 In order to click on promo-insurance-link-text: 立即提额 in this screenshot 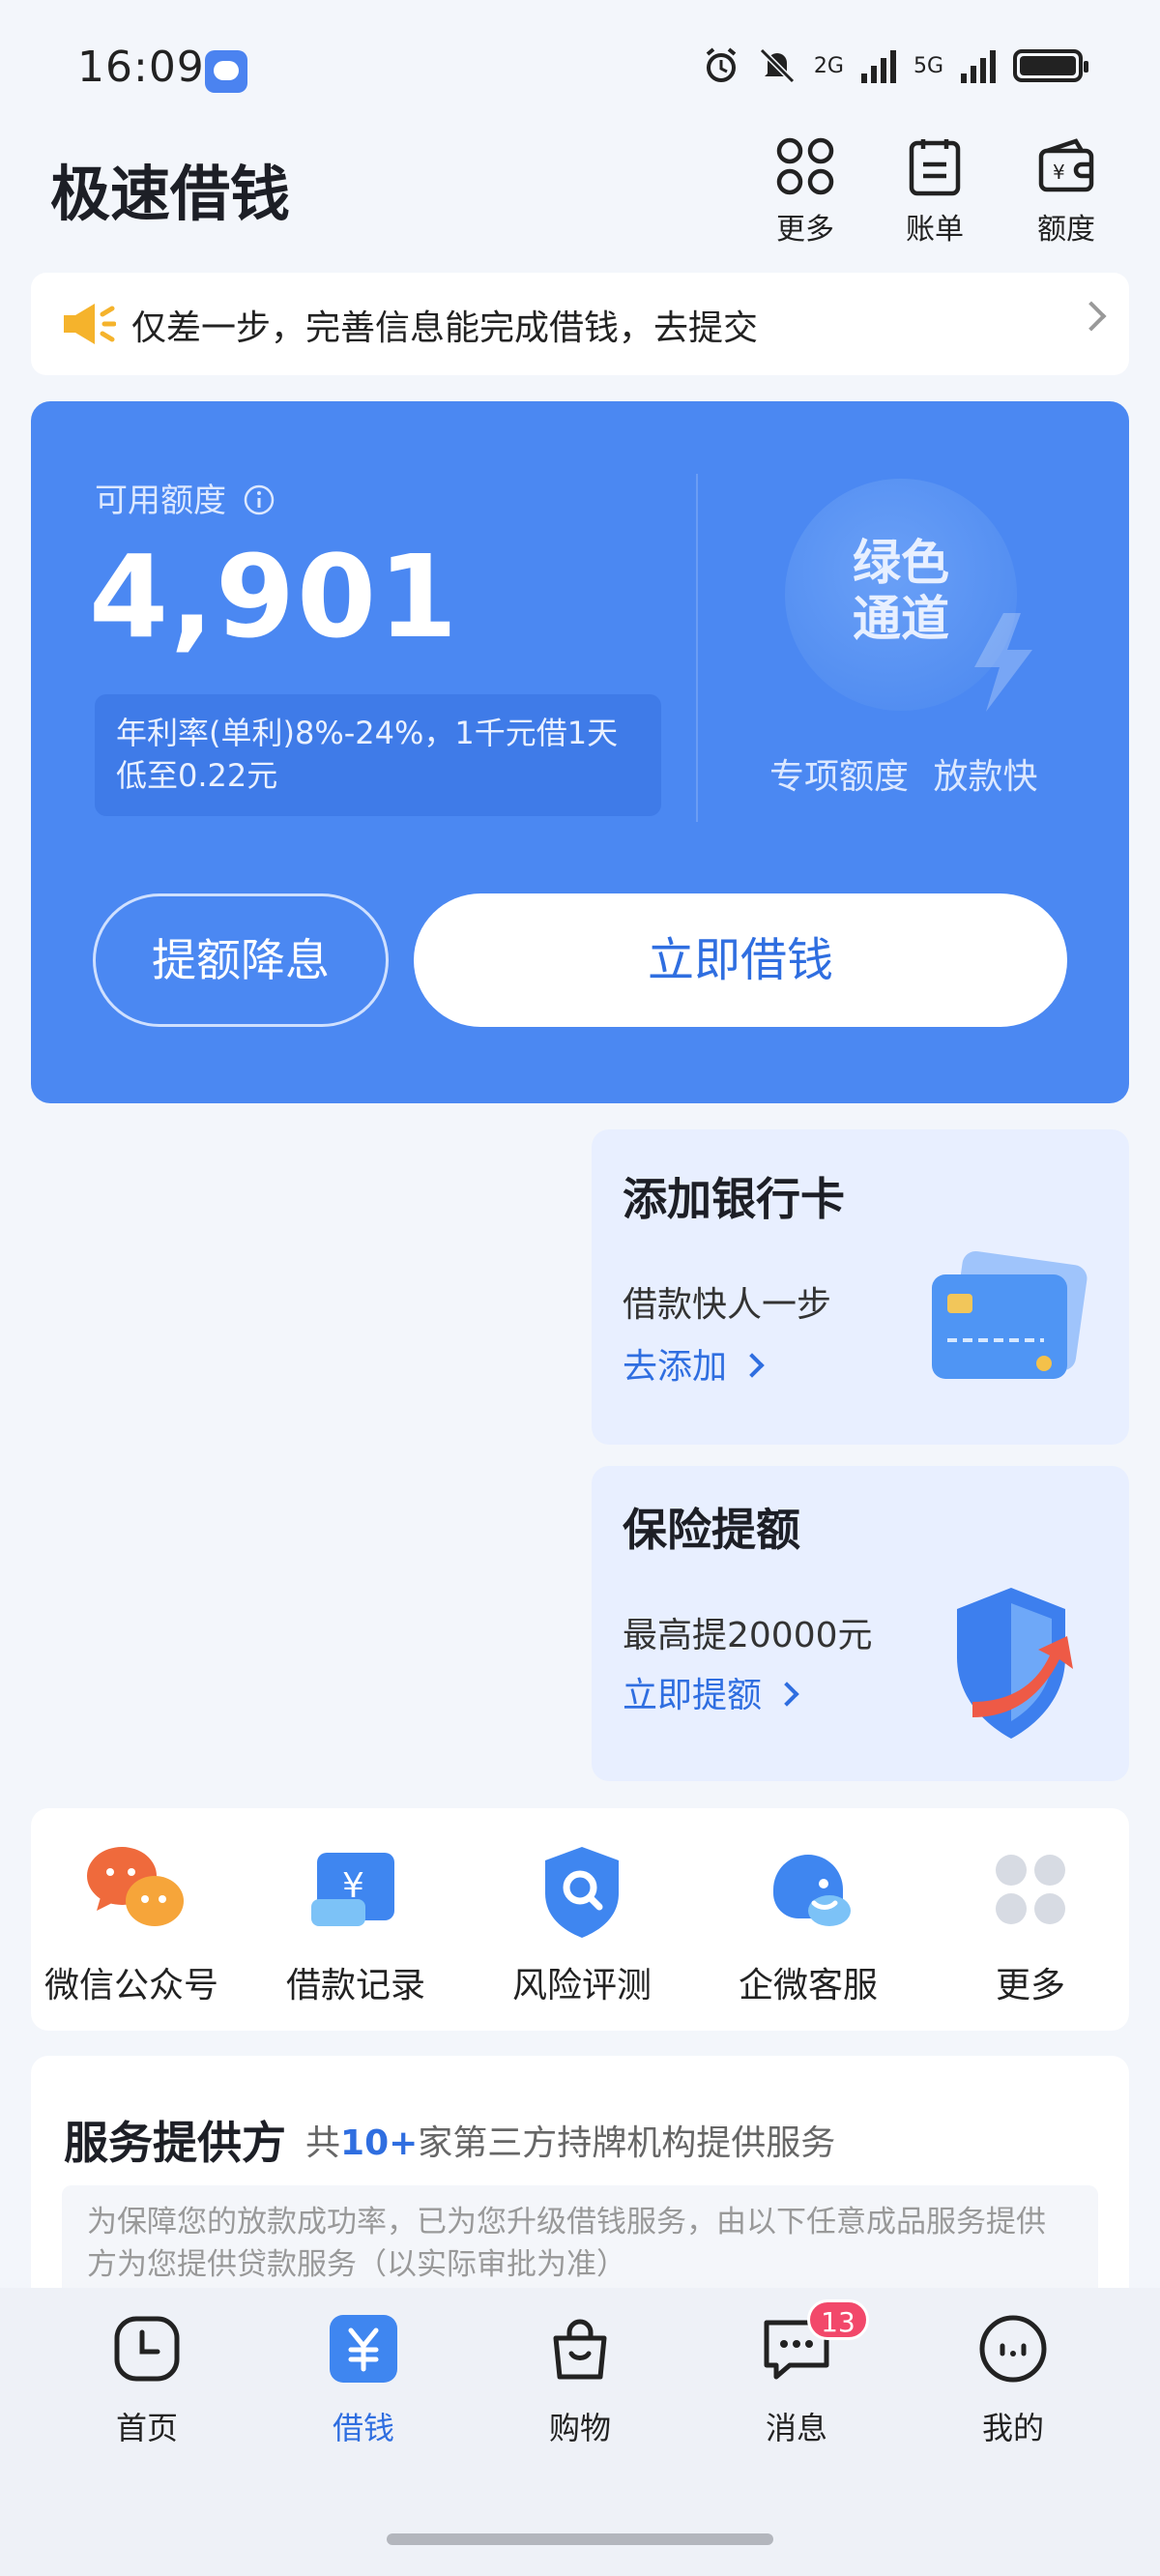, I will do `click(693, 1695)`.